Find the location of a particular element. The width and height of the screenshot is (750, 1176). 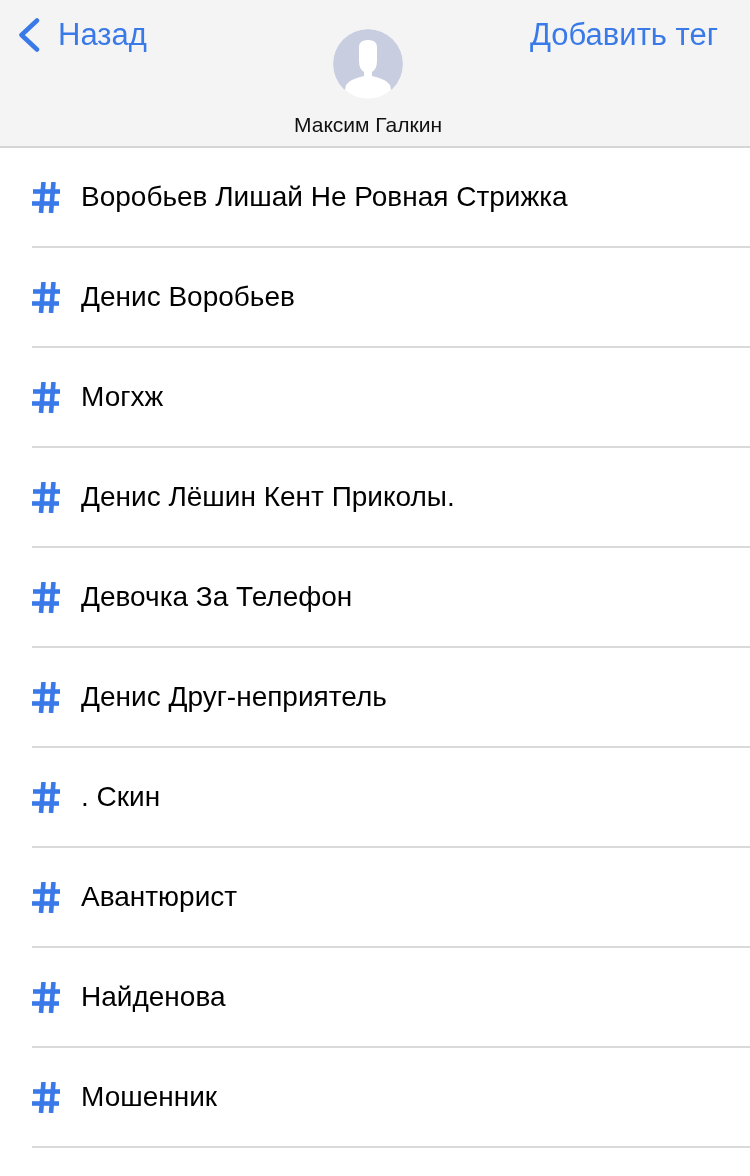

avatar-icon is located at coordinates (368, 64).